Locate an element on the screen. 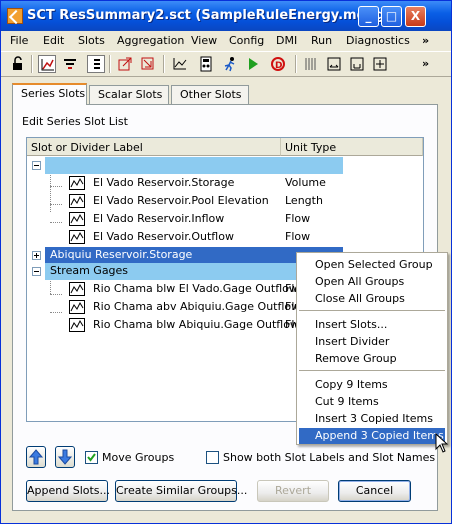 The height and width of the screenshot is (526, 454). stop-icon: D is located at coordinates (278, 64).